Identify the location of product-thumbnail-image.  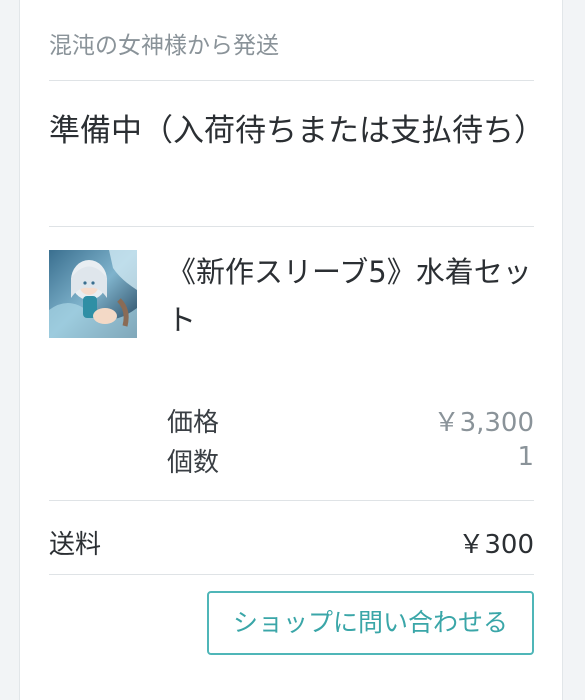
(93, 294).